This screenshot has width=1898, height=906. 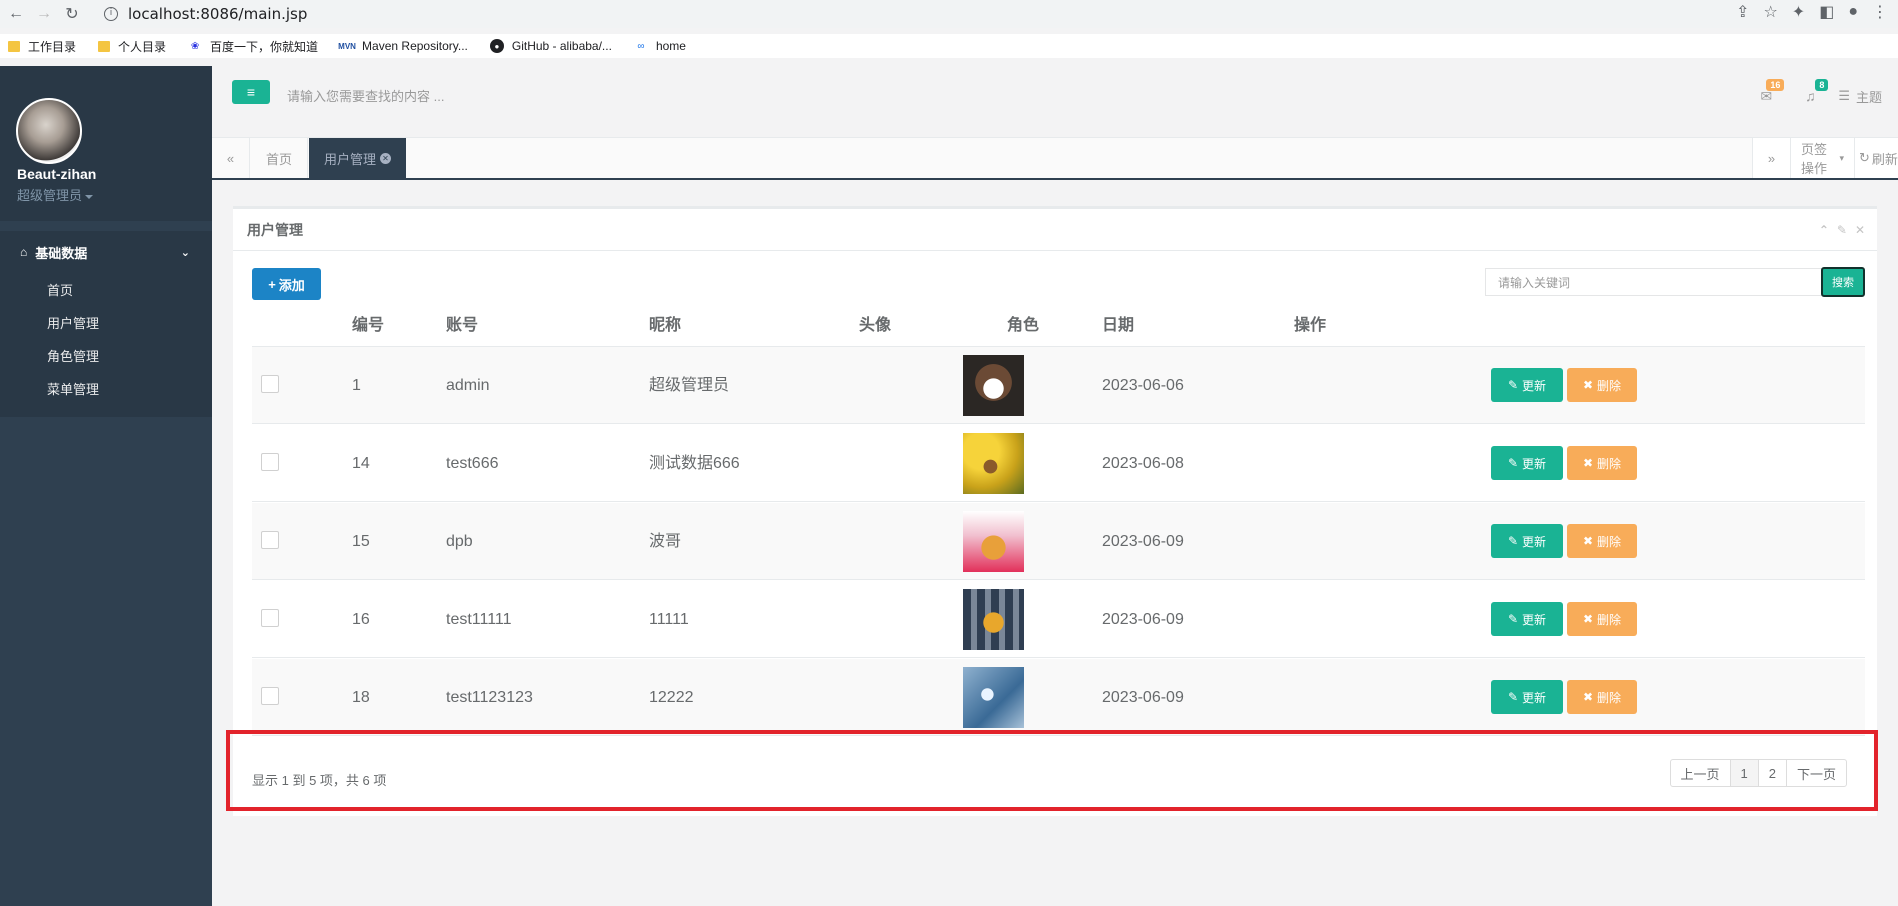 What do you see at coordinates (361, 697) in the screenshot?
I see `cell-id: 18` at bounding box center [361, 697].